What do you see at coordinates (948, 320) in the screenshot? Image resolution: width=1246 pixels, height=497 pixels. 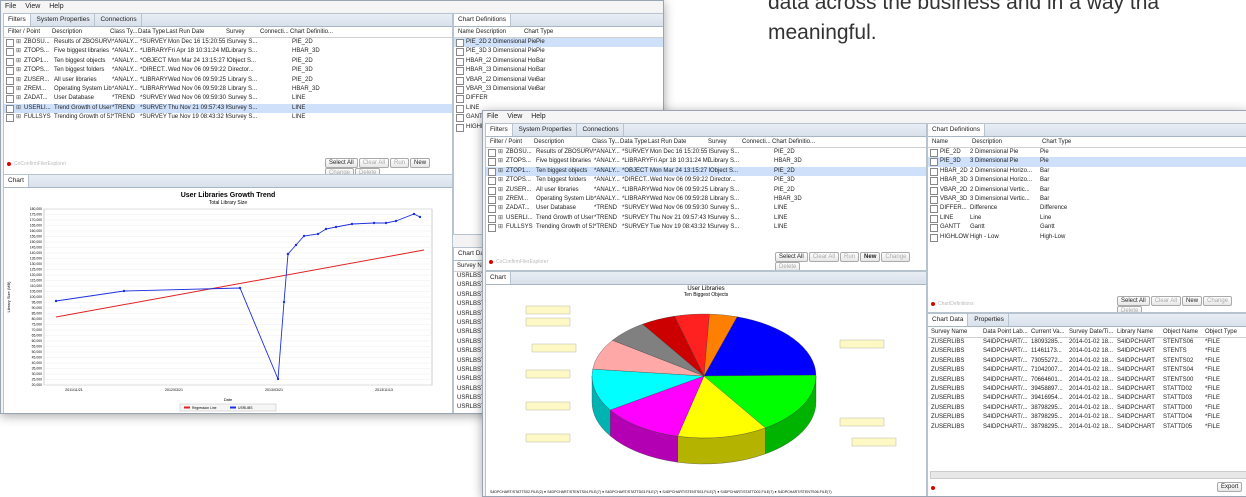 I see `tab-chart-data-front: Chart Data` at bounding box center [948, 320].